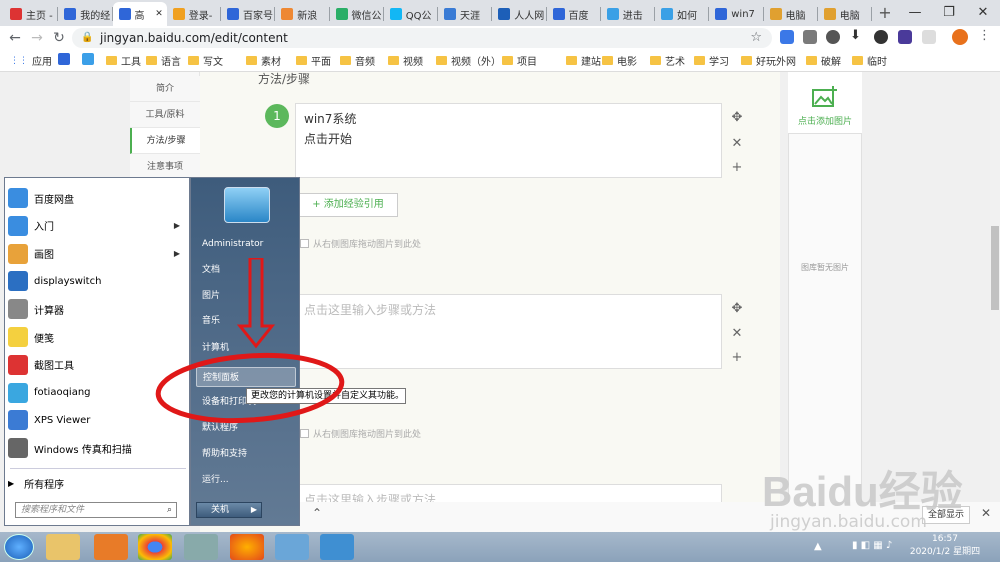 This screenshot has width=1000, height=562. What do you see at coordinates (96, 510) in the screenshot?
I see `start-search-input: 搜索程序和文件 ⌕` at bounding box center [96, 510].